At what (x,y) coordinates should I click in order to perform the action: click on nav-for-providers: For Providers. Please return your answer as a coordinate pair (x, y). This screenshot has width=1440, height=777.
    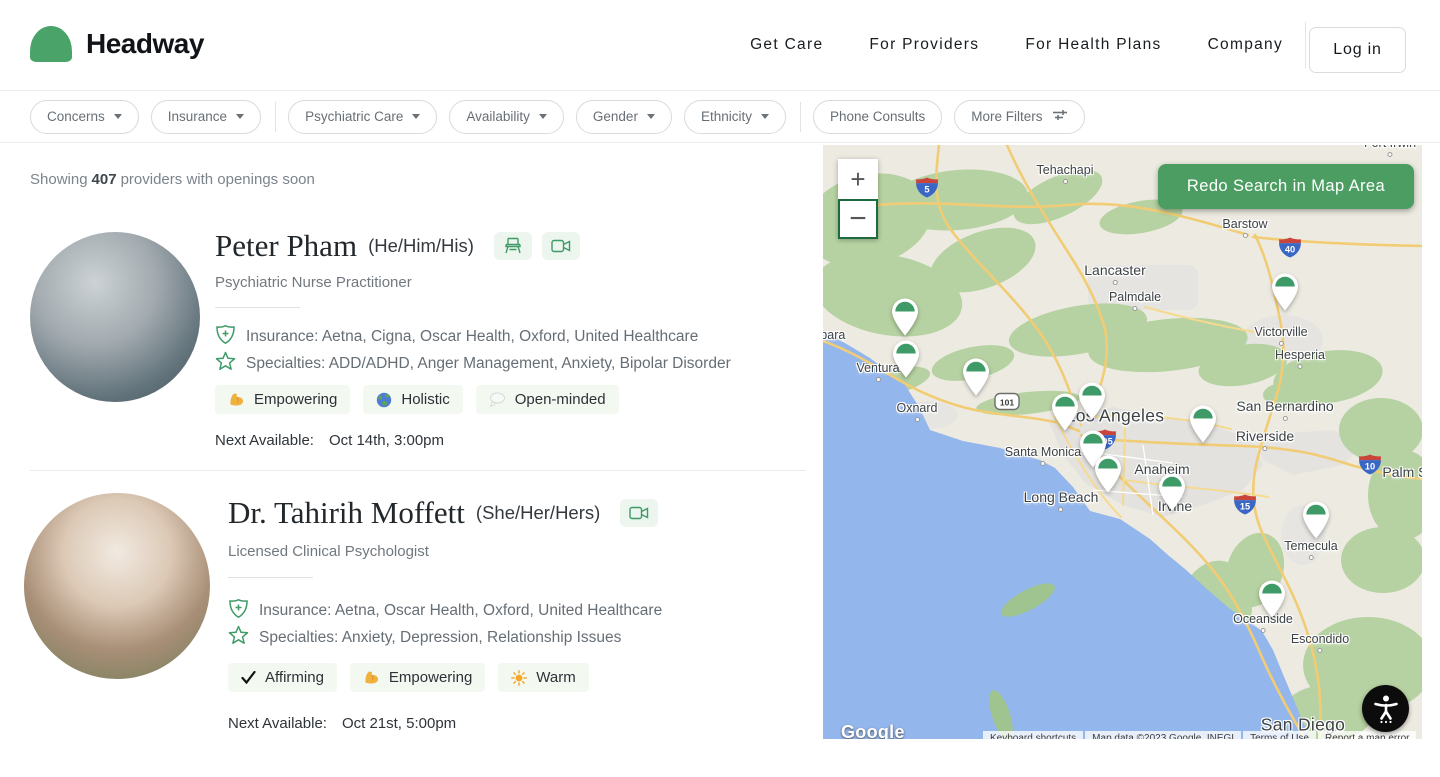
    Looking at the image, I should click on (924, 45).